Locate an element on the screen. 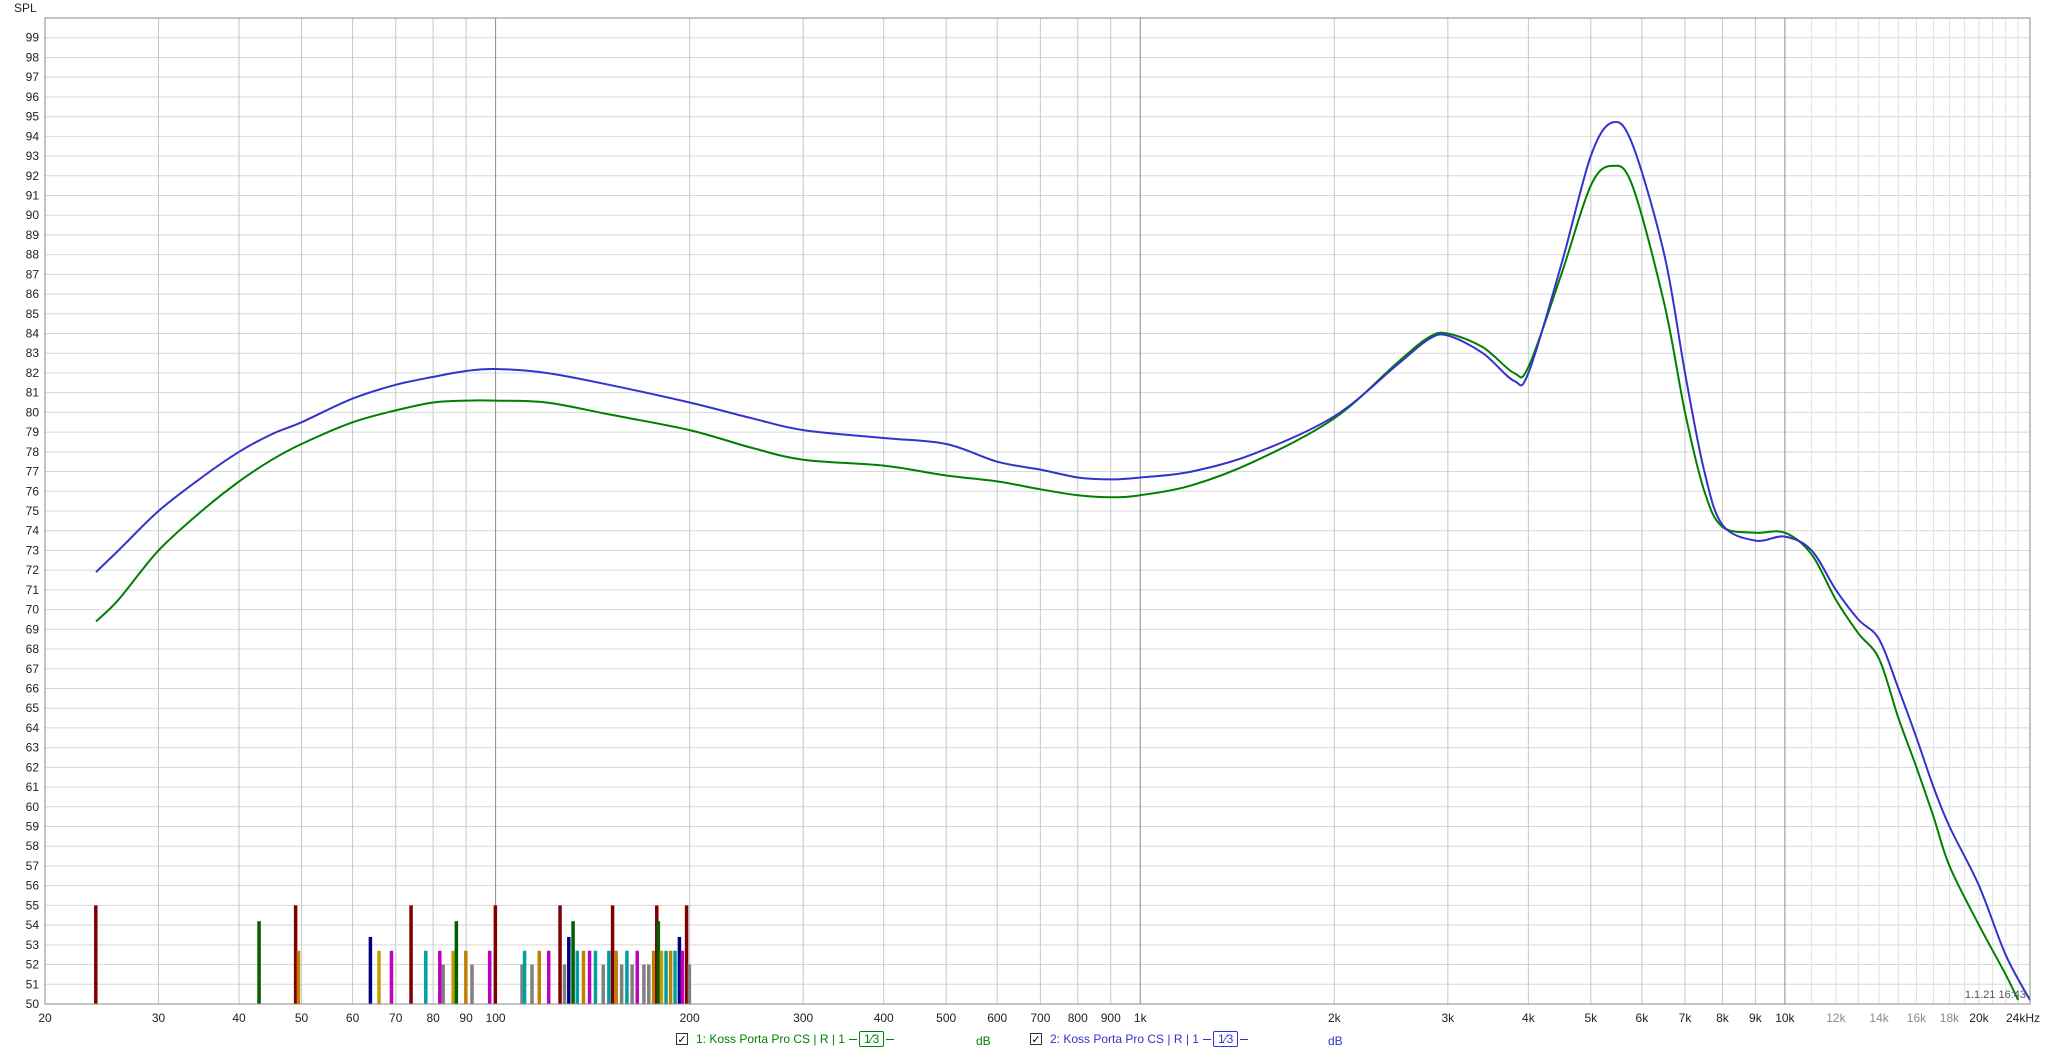  series-2-smoothing: 1⁄3 is located at coordinates (1225, 1039).